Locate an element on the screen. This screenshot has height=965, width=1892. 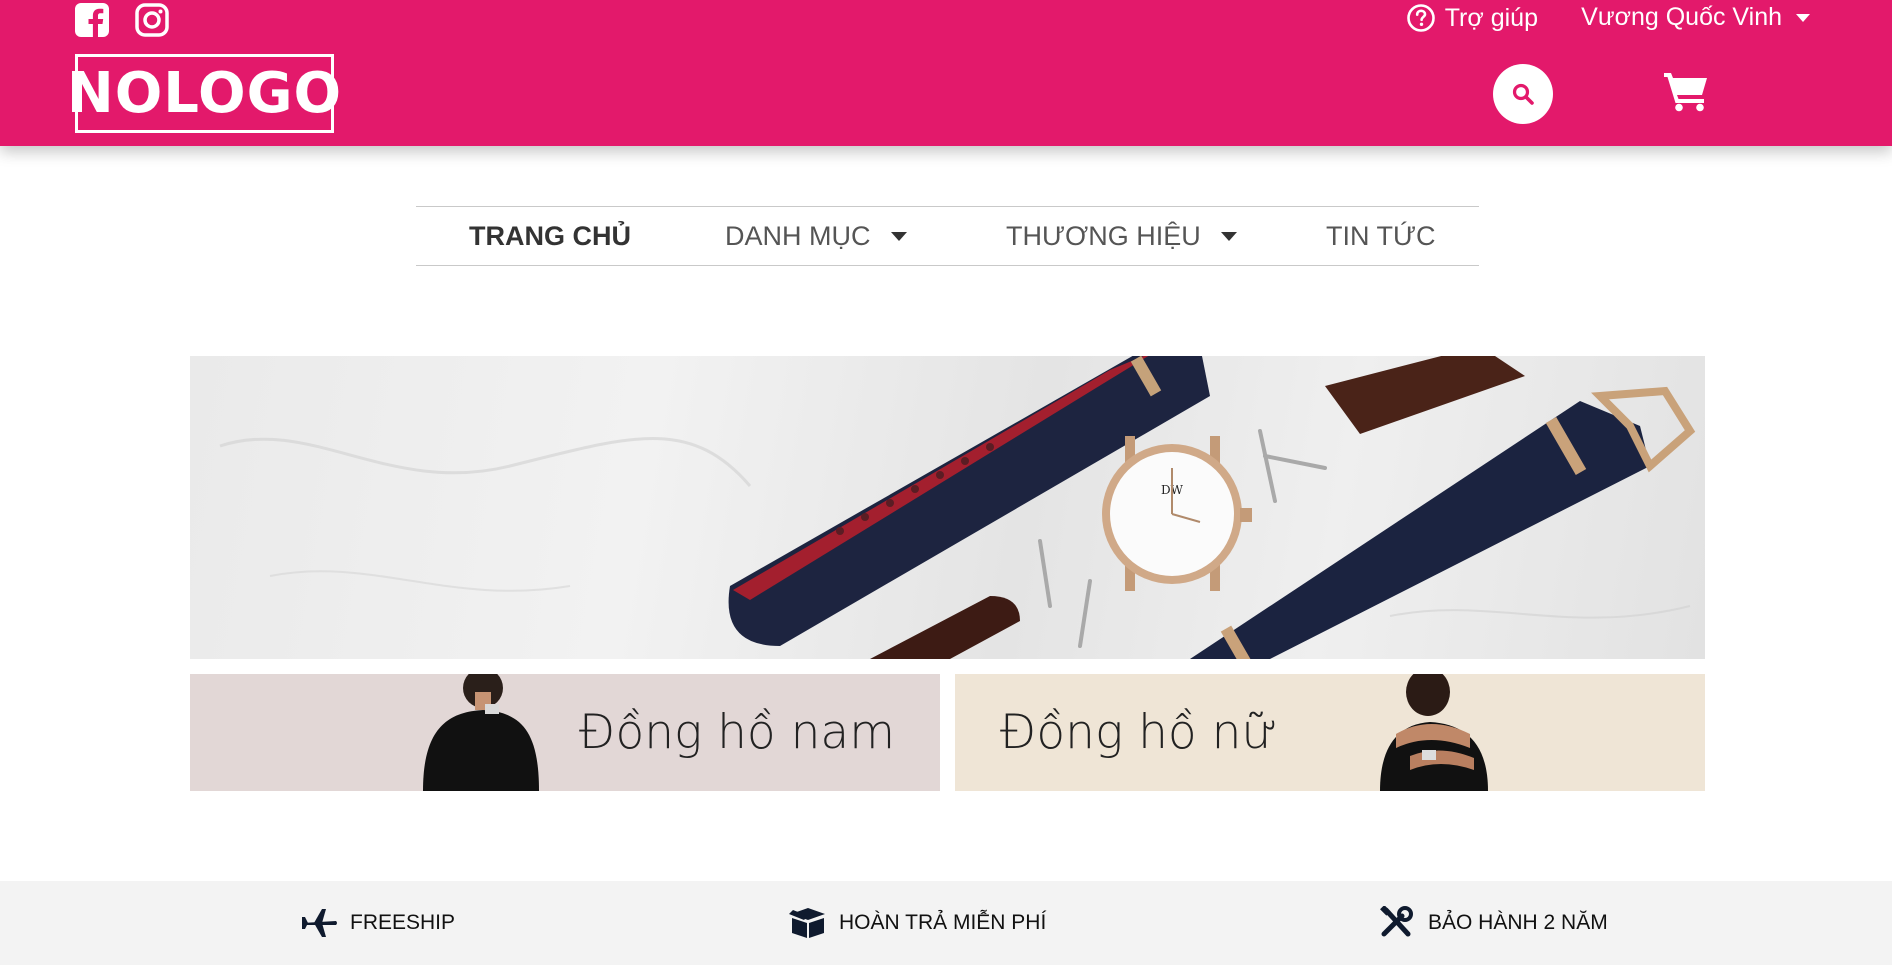
social-links is located at coordinates (122, 20).